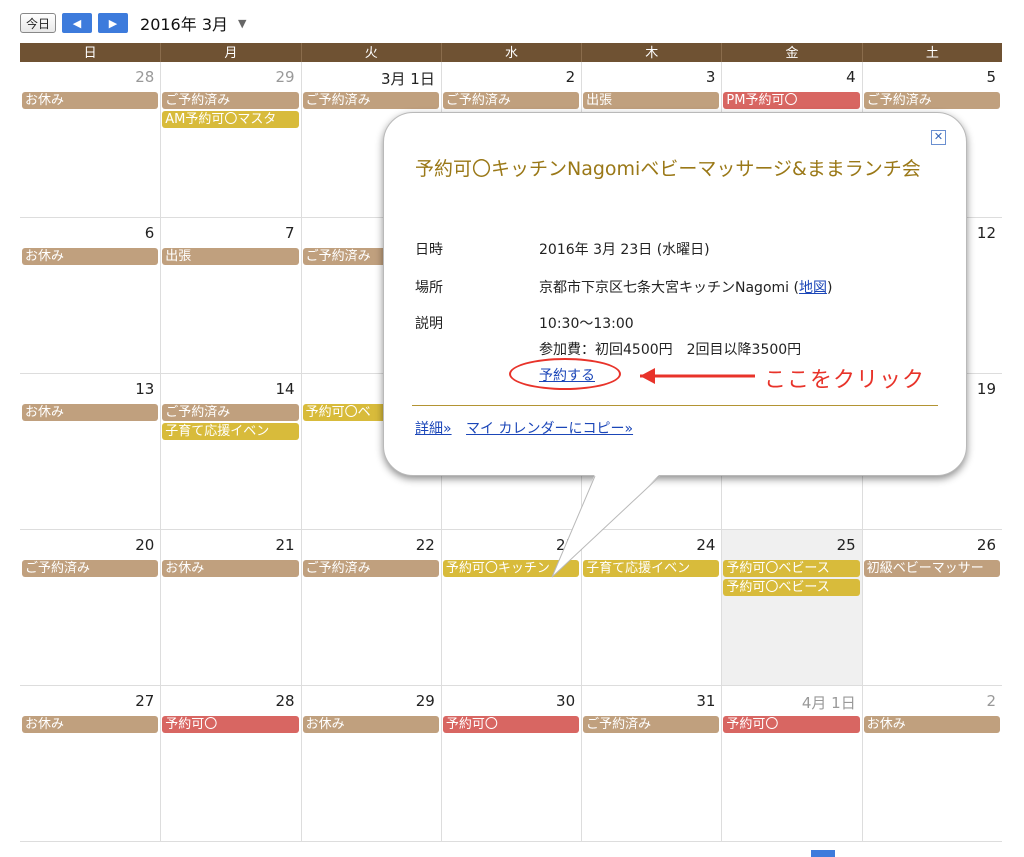 This screenshot has width=1024, height=857. What do you see at coordinates (284, 545) in the screenshot?
I see `day-number: 21` at bounding box center [284, 545].